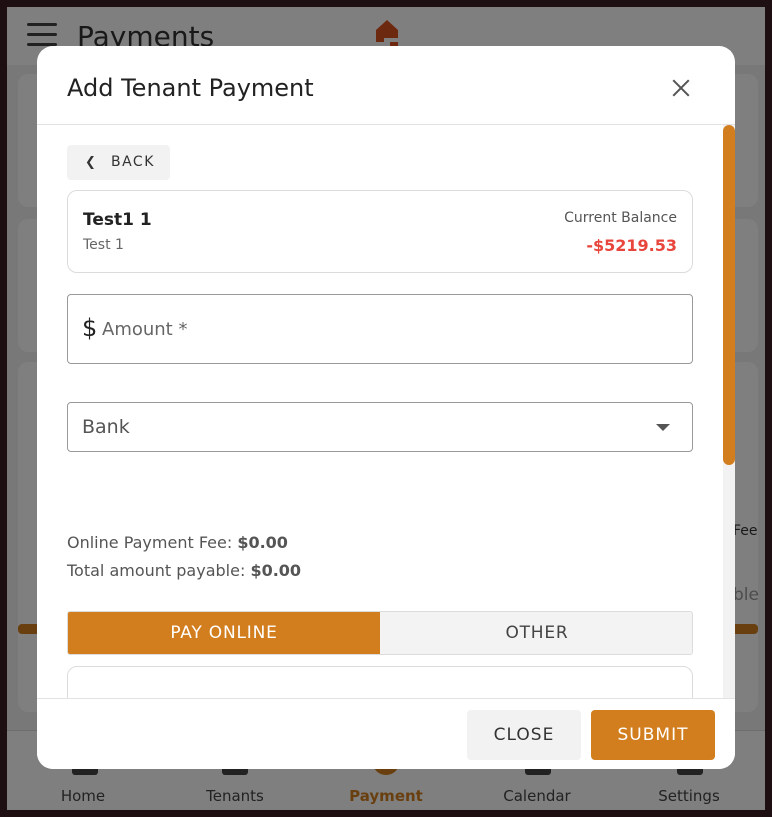 This screenshot has width=772, height=817. What do you see at coordinates (386, 733) in the screenshot?
I see `dialog-footer: CLOSE SUBMIT` at bounding box center [386, 733].